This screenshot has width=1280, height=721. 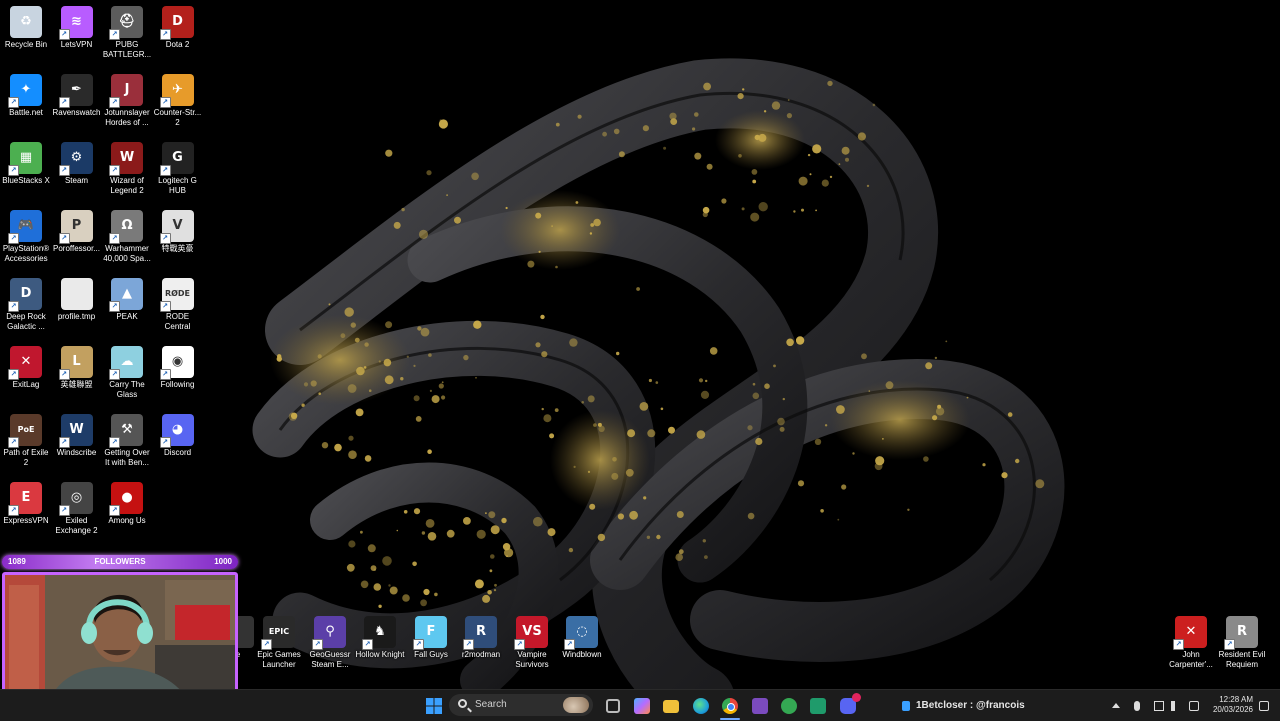 I want to click on microphone-icon, so click(x=1137, y=706).